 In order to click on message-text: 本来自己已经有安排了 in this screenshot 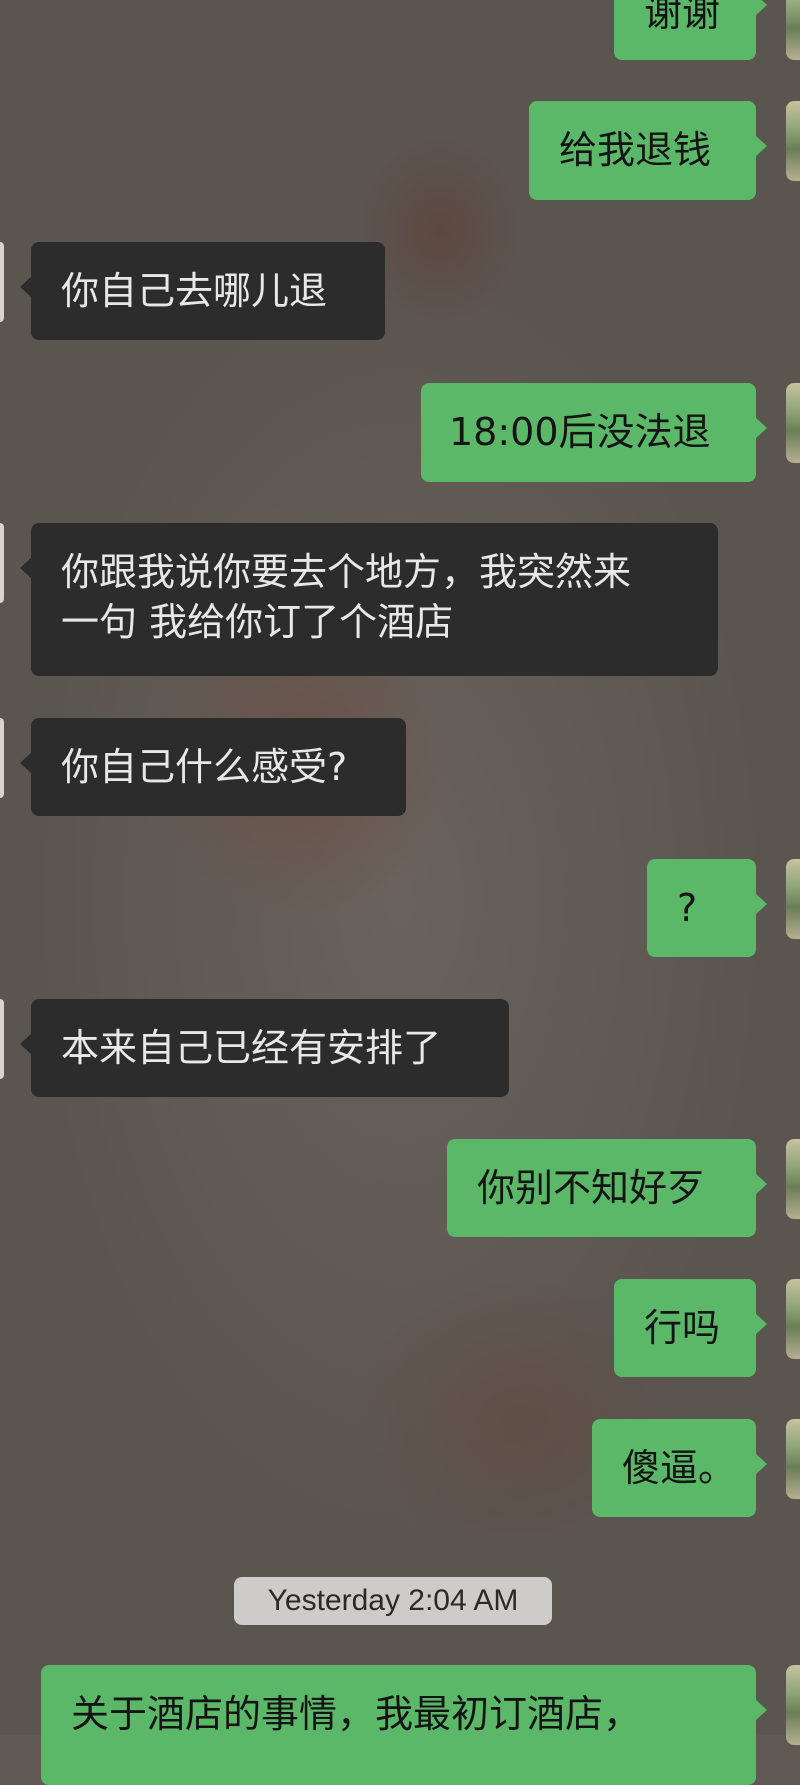, I will do `click(251, 1048)`.